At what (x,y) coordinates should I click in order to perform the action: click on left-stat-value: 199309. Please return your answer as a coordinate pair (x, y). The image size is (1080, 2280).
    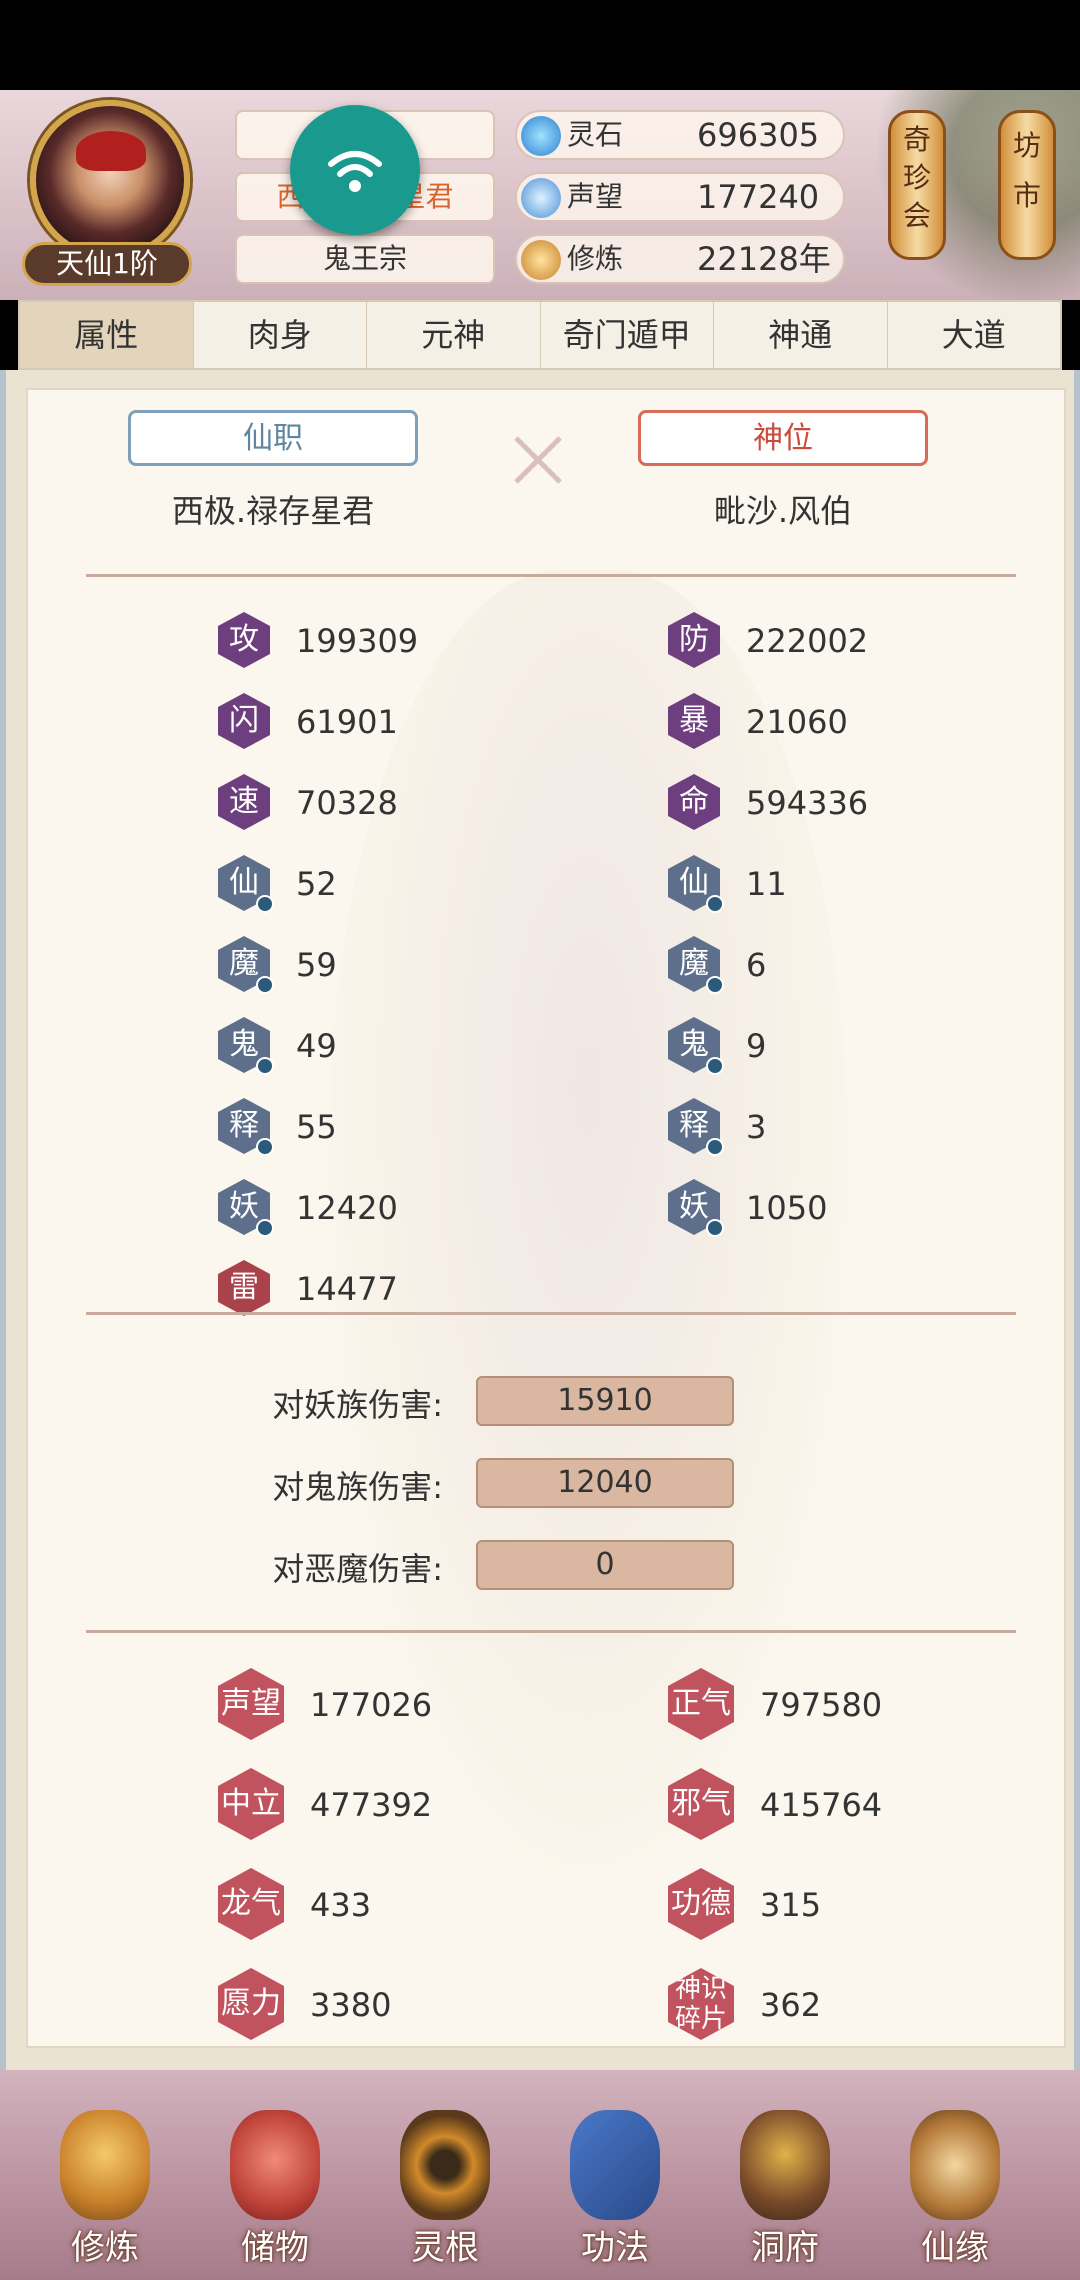
    Looking at the image, I should click on (357, 641).